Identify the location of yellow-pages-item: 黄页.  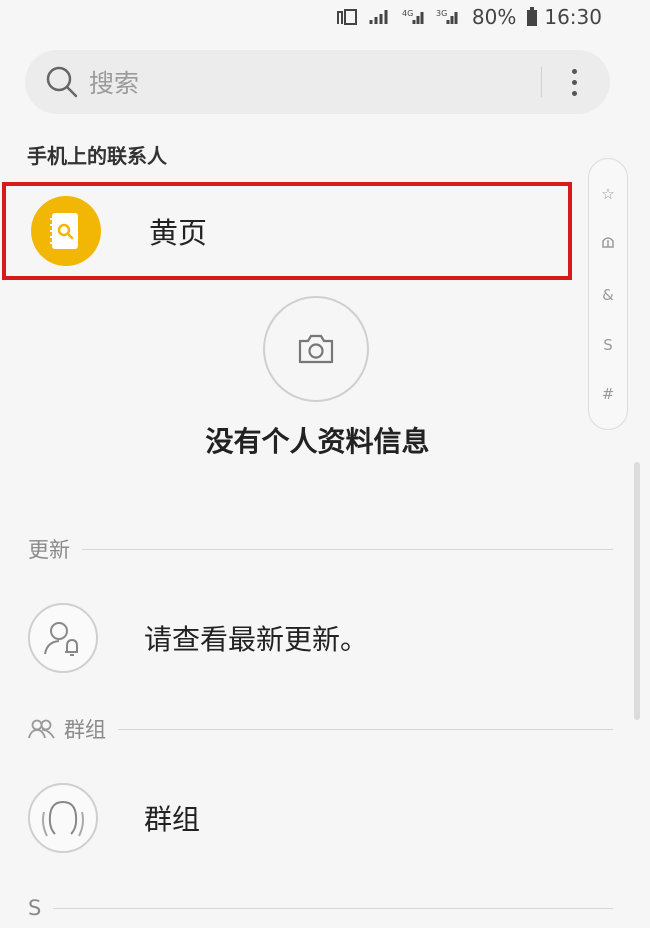
(287, 231).